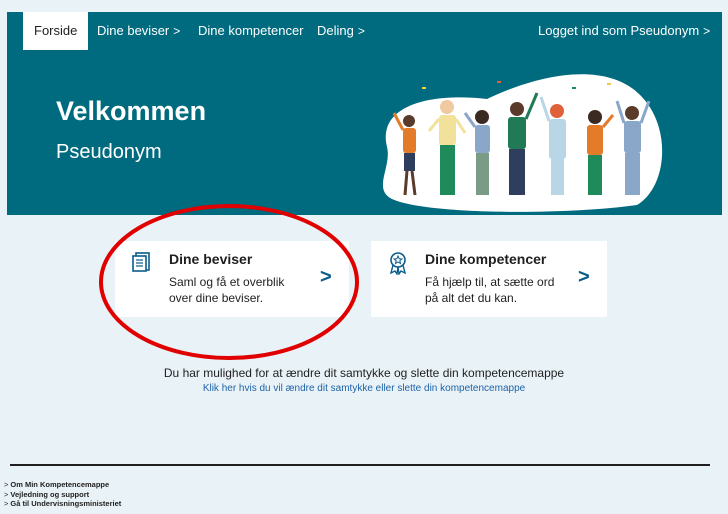 This screenshot has width=728, height=514. I want to click on user-pseudonym: Pseudonym, so click(109, 152).